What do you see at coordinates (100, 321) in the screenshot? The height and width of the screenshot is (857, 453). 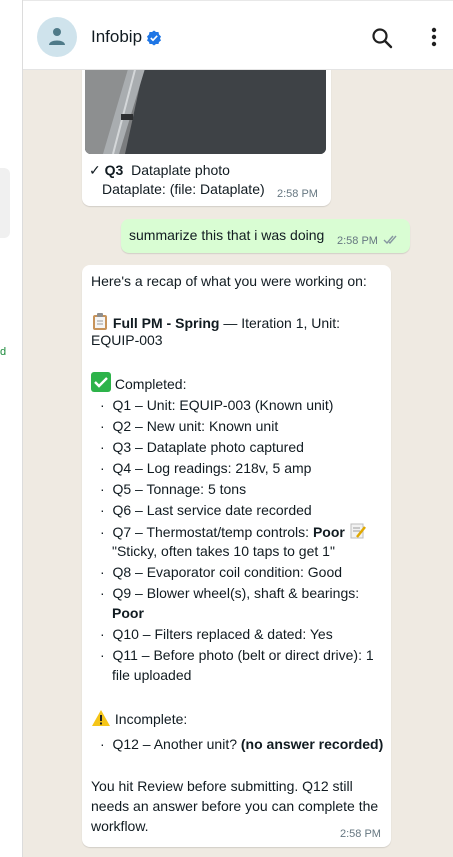 I see `clipboard-icon` at bounding box center [100, 321].